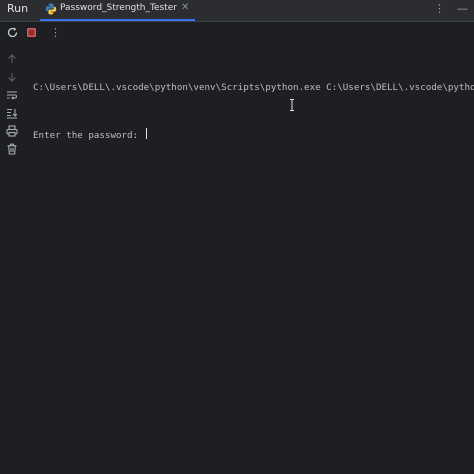 Image resolution: width=474 pixels, height=474 pixels. I want to click on arrow-up-icon, so click(12, 59).